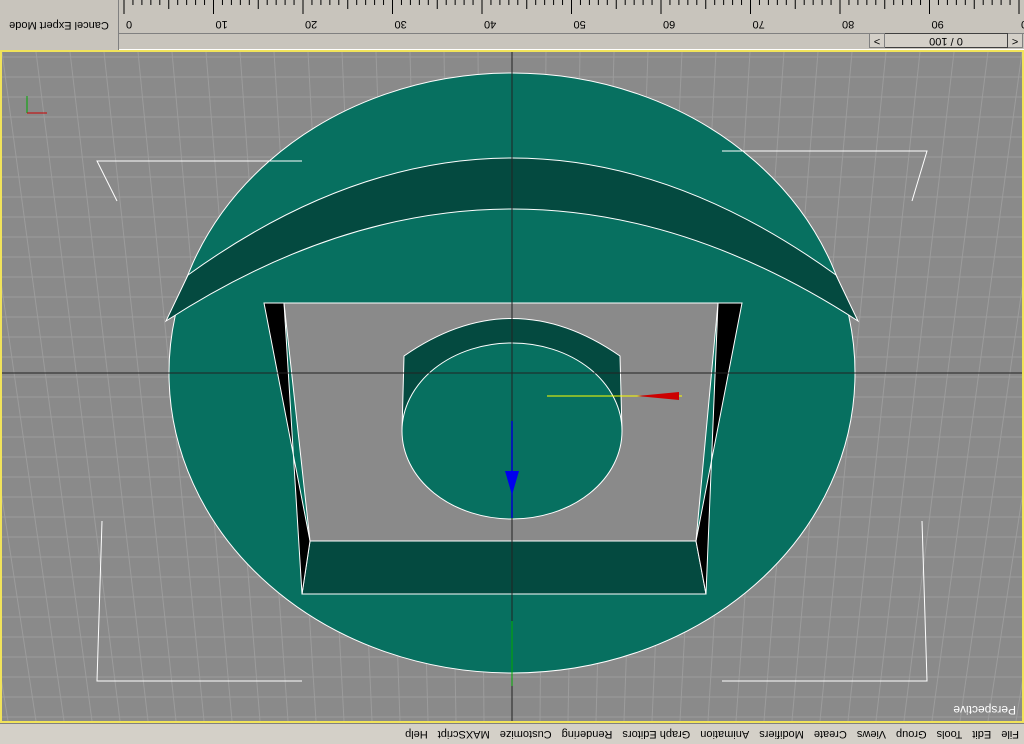 This screenshot has height=744, width=1024. Describe the element at coordinates (950, 734) in the screenshot. I see `menu-tools: Tools` at that location.